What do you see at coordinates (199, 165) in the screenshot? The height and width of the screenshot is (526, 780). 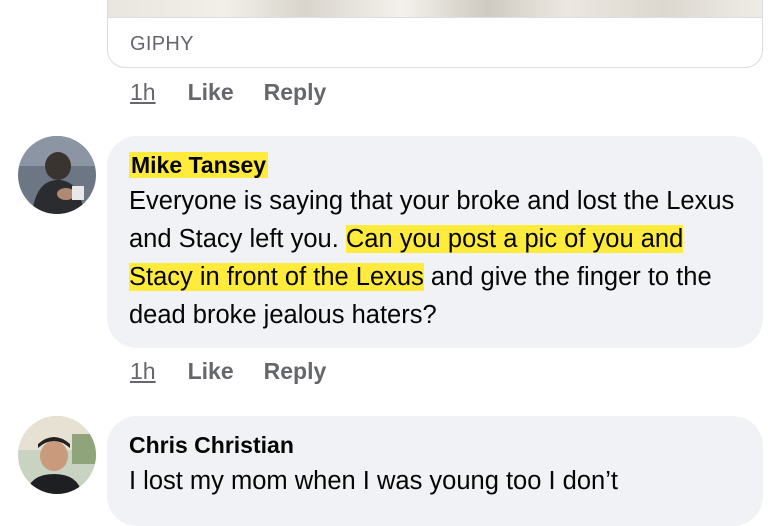 I see `author-name: Mike Tansey` at bounding box center [199, 165].